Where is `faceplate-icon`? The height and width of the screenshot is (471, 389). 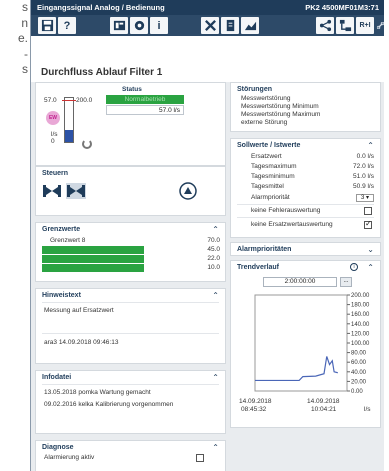 faceplate-icon is located at coordinates (119, 25).